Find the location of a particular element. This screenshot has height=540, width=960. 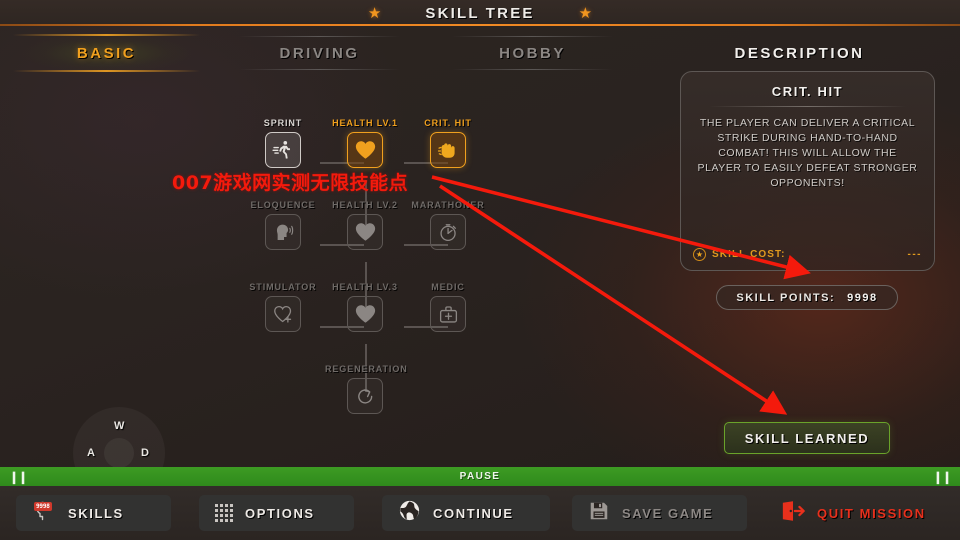

skill-node-stimulator: STIMULATOR is located at coordinates (283, 307).